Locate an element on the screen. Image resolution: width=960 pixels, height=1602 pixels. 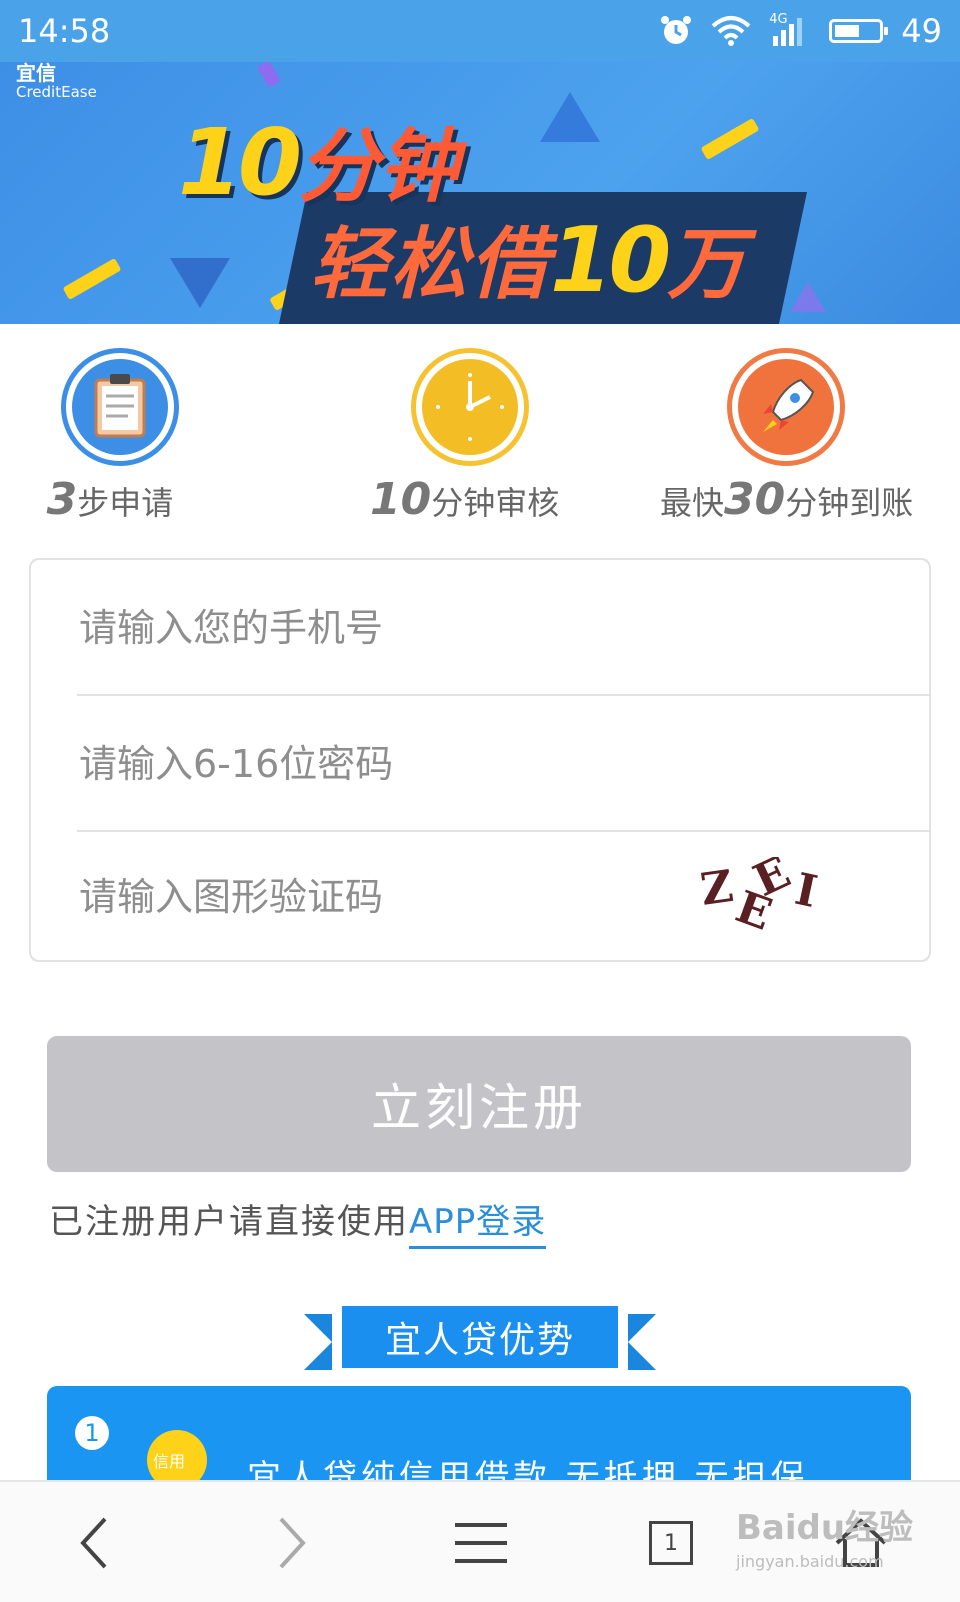
captcha-field: ZEEI is located at coordinates (503, 897).